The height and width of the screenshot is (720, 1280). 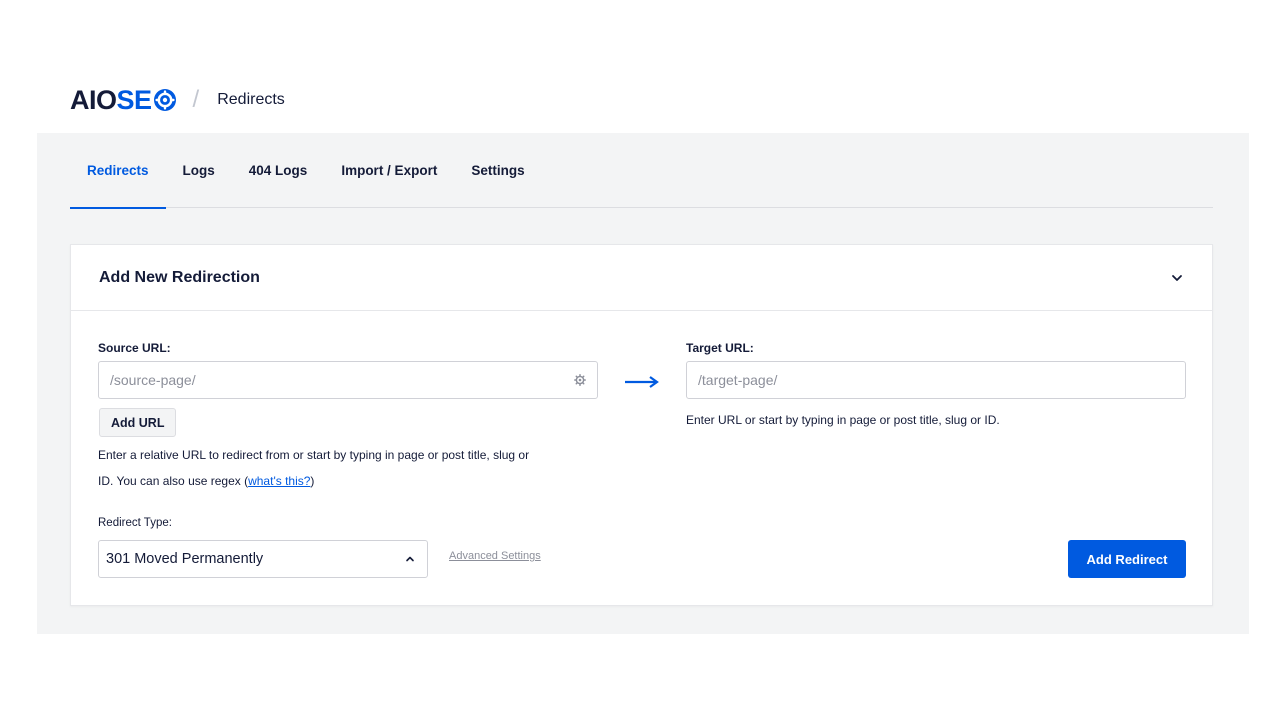 What do you see at coordinates (642, 382) in the screenshot?
I see `arrow-right-icon` at bounding box center [642, 382].